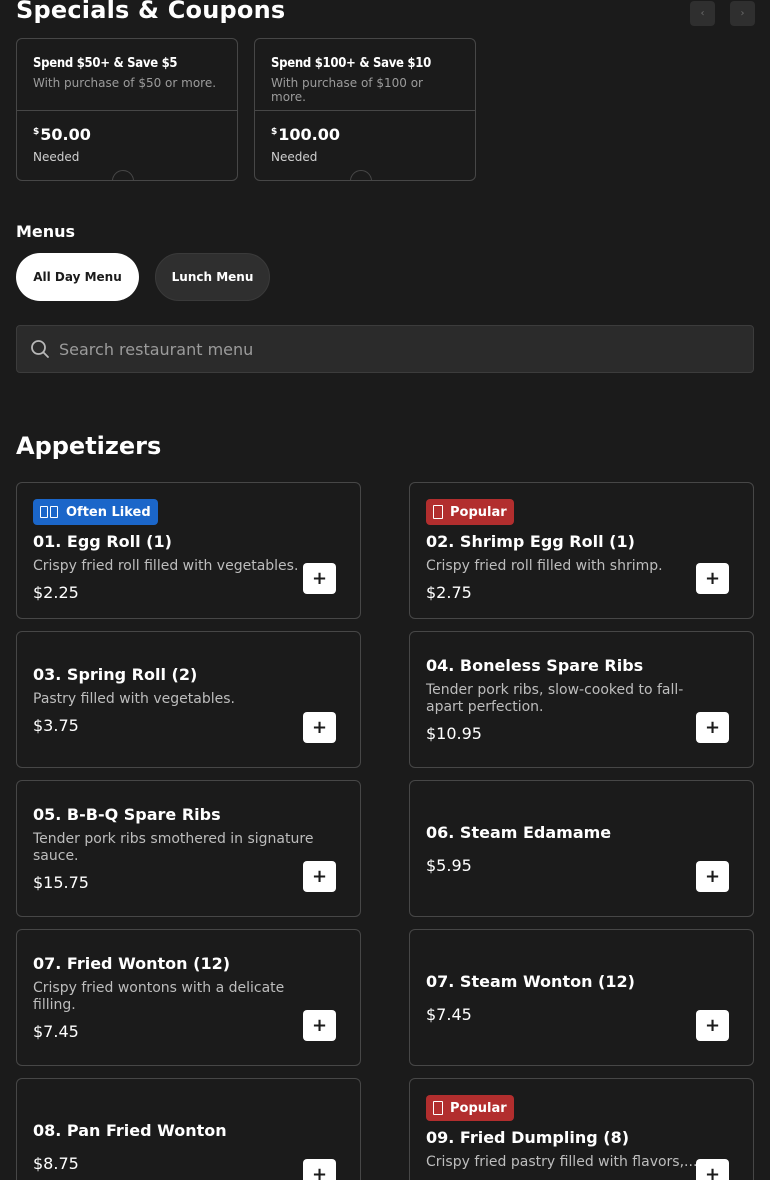 This screenshot has width=770, height=1180. What do you see at coordinates (102, 541) in the screenshot?
I see `item-name: 01. Egg Roll (1)` at bounding box center [102, 541].